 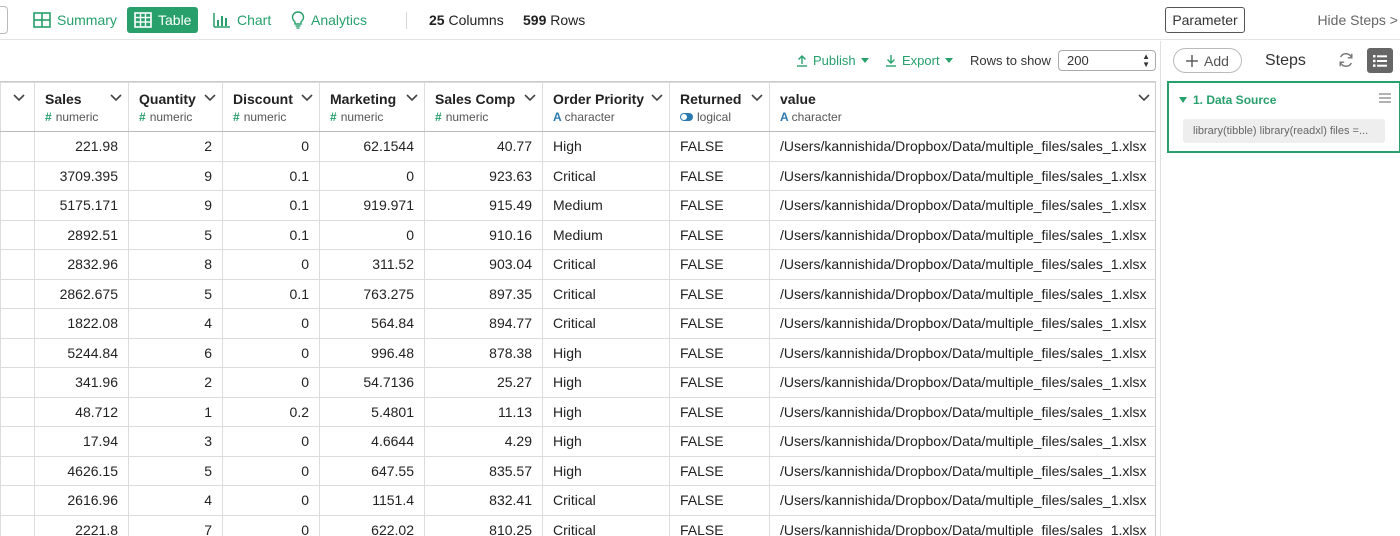 What do you see at coordinates (1346, 60) in the screenshot?
I see `refresh-icon` at bounding box center [1346, 60].